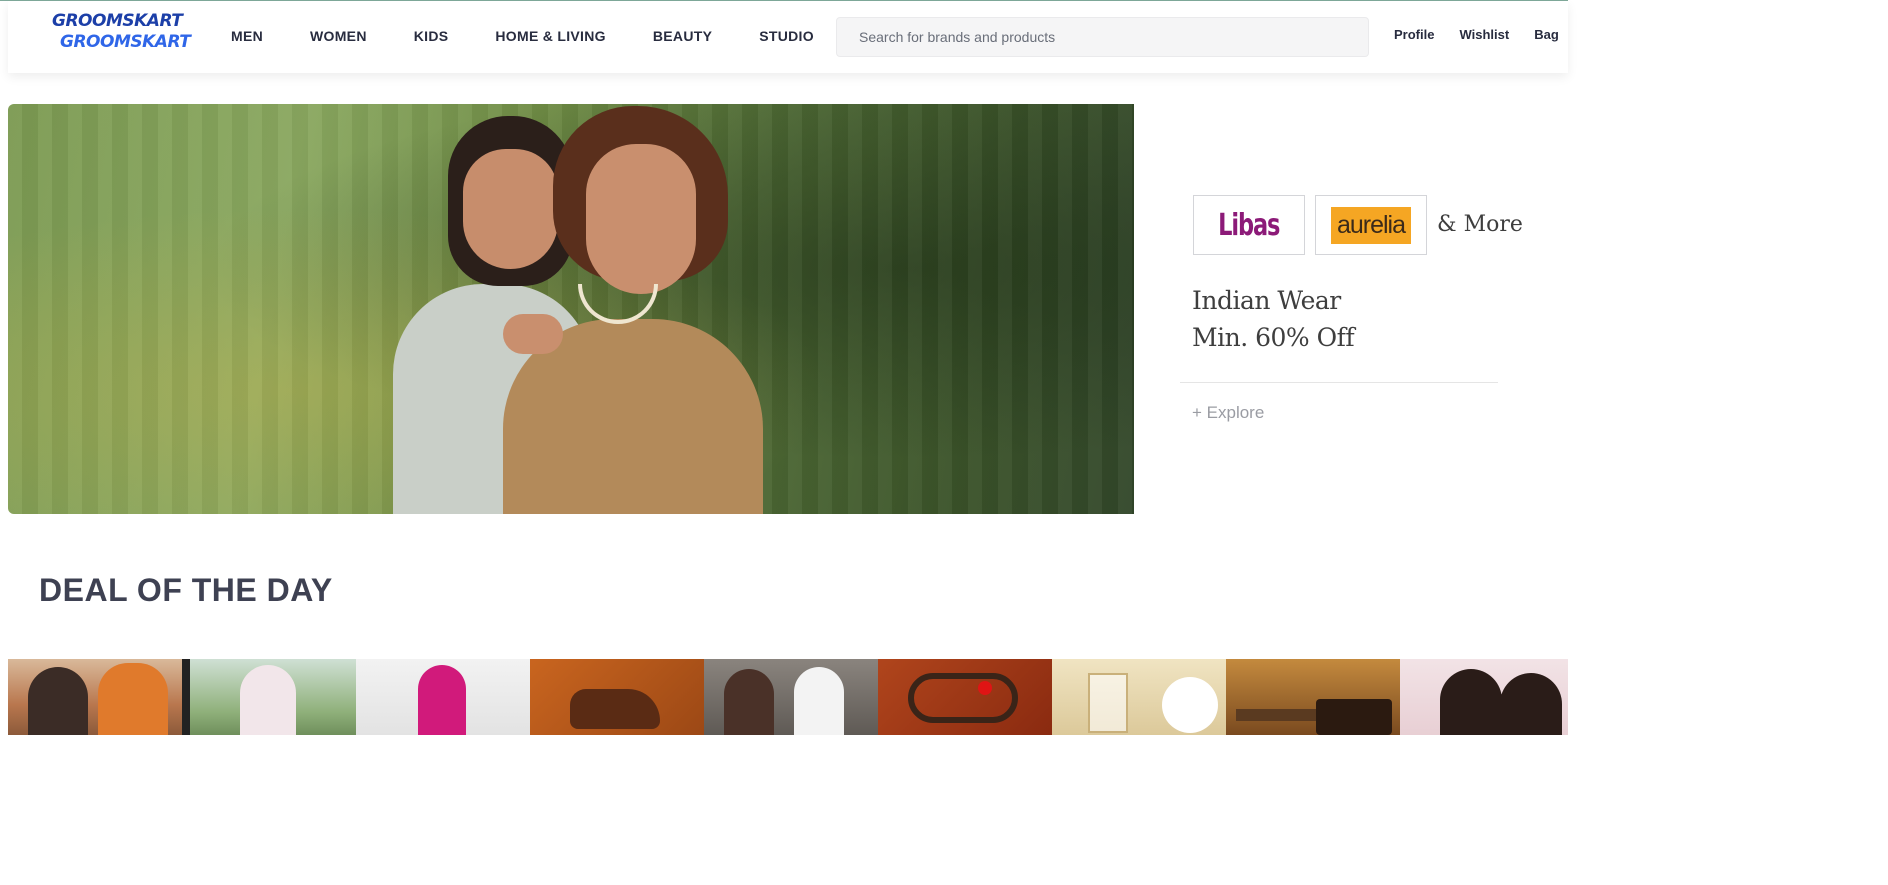 The width and height of the screenshot is (1888, 885). What do you see at coordinates (510, 209) in the screenshot?
I see `model-left-face` at bounding box center [510, 209].